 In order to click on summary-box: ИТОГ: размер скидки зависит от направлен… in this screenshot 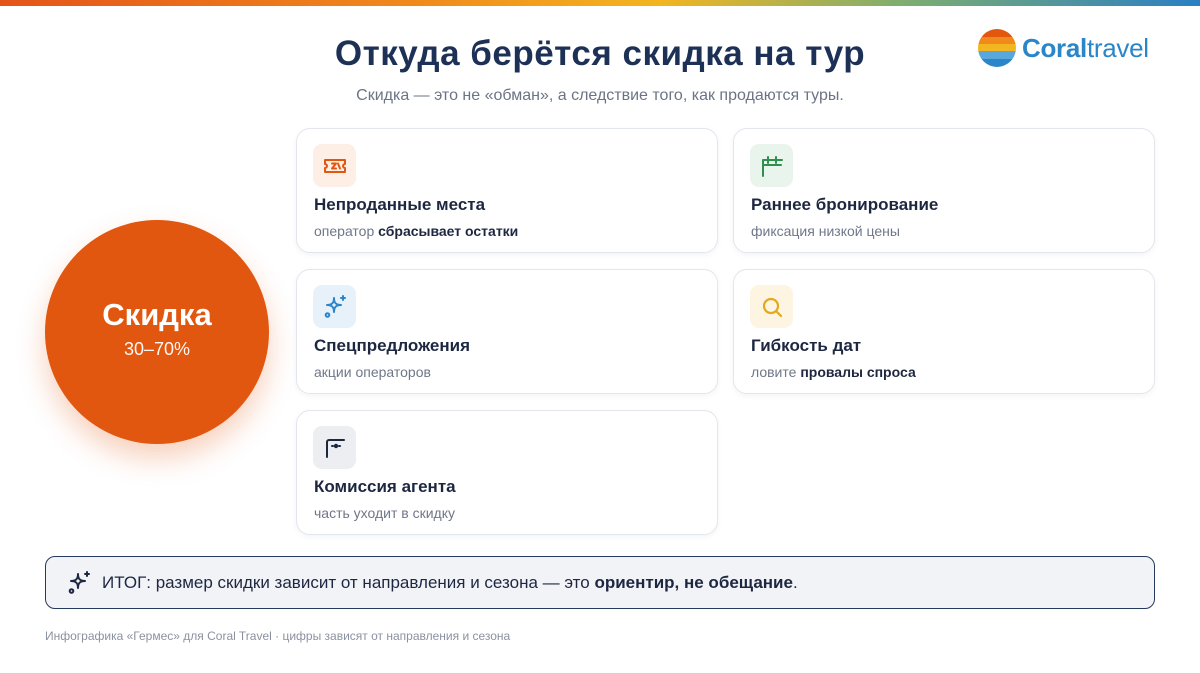, I will do `click(600, 582)`.